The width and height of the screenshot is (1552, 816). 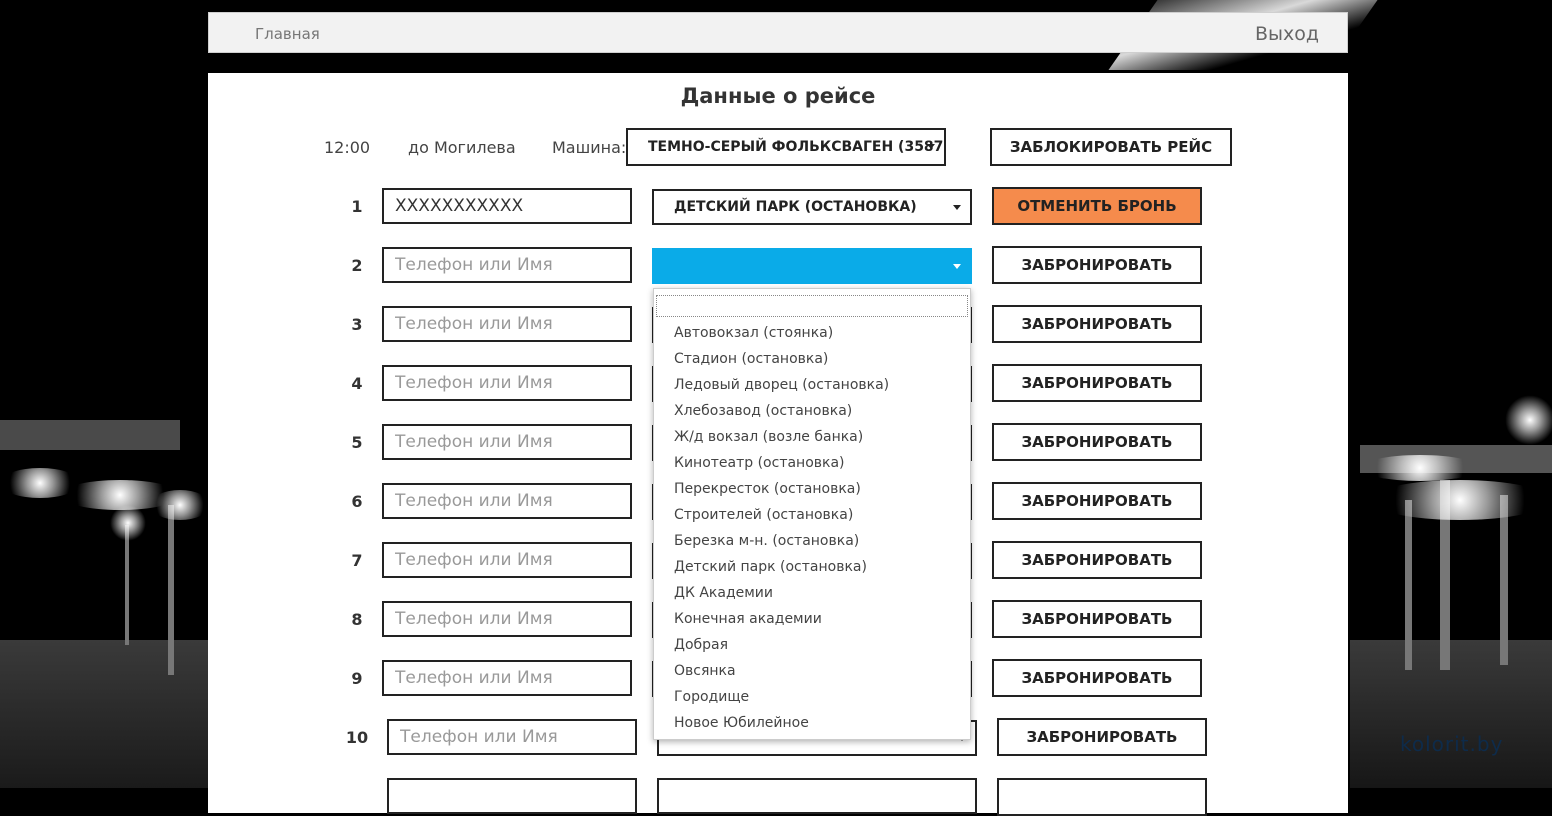 I want to click on dropdown-option: Стадион (остановка), so click(x=812, y=361).